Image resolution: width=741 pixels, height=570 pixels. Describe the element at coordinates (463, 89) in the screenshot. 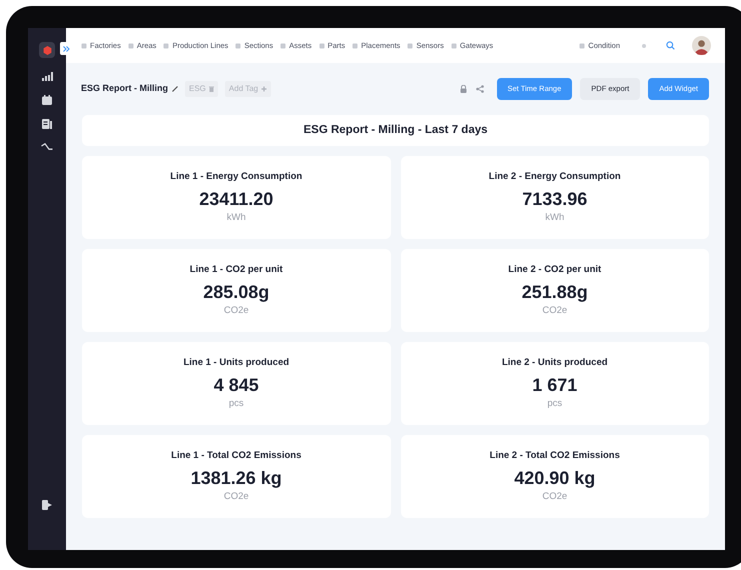

I see `lock-icon` at that location.